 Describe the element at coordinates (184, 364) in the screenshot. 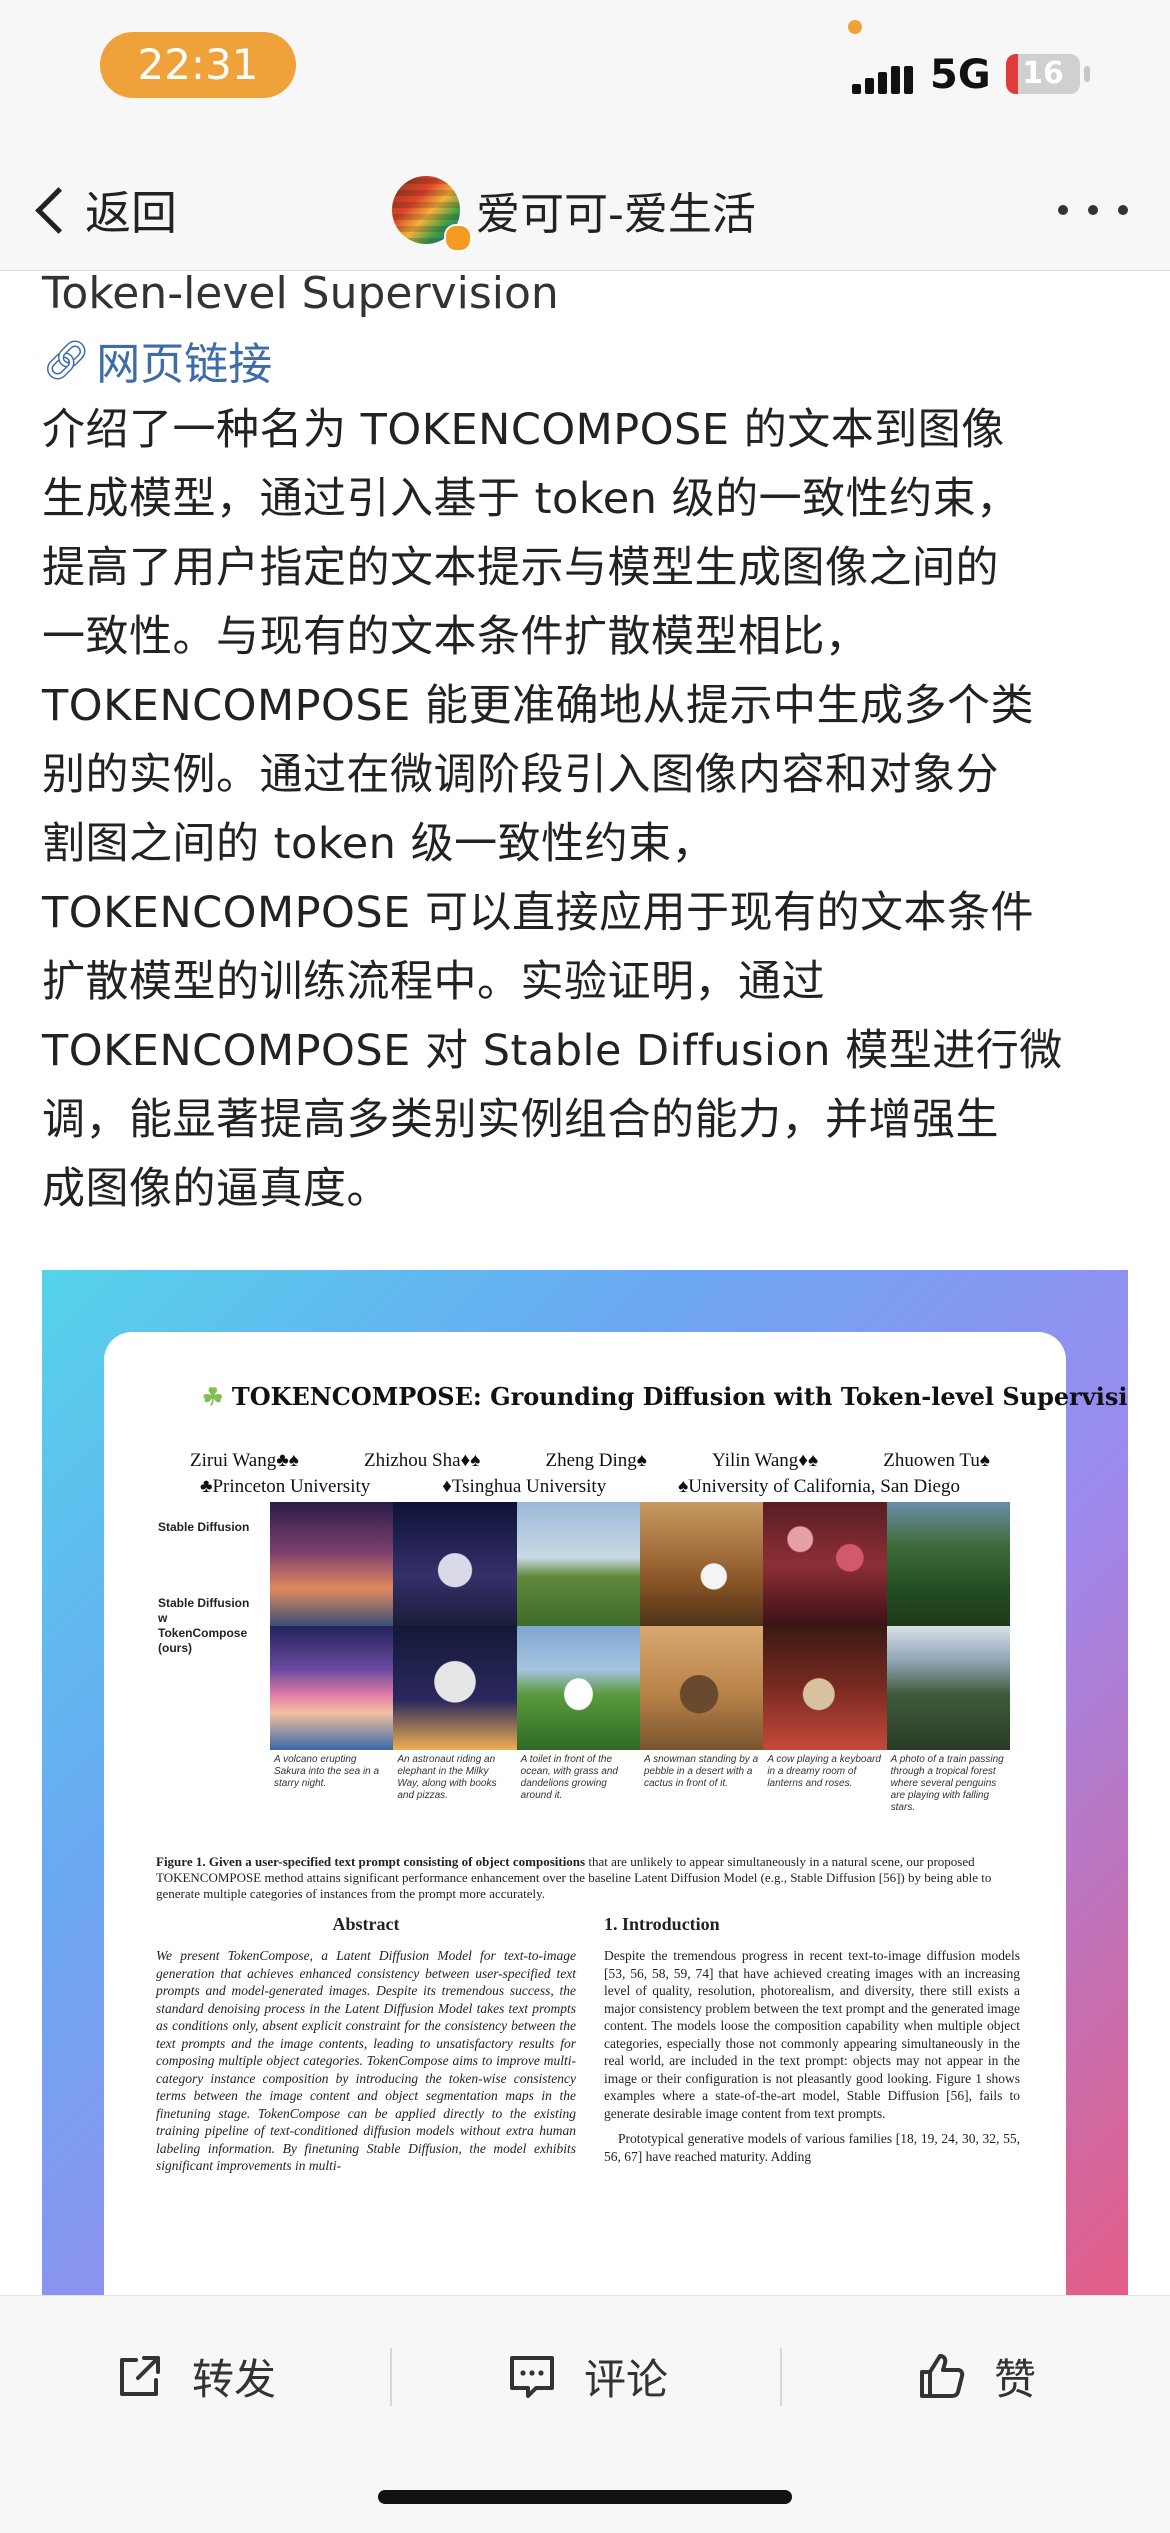

I see `web-link-label: 网页链接` at that location.